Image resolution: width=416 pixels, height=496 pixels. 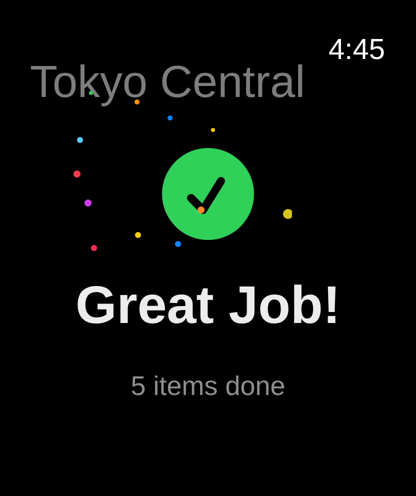 I want to click on items-done-text: 5 items done, so click(x=208, y=386).